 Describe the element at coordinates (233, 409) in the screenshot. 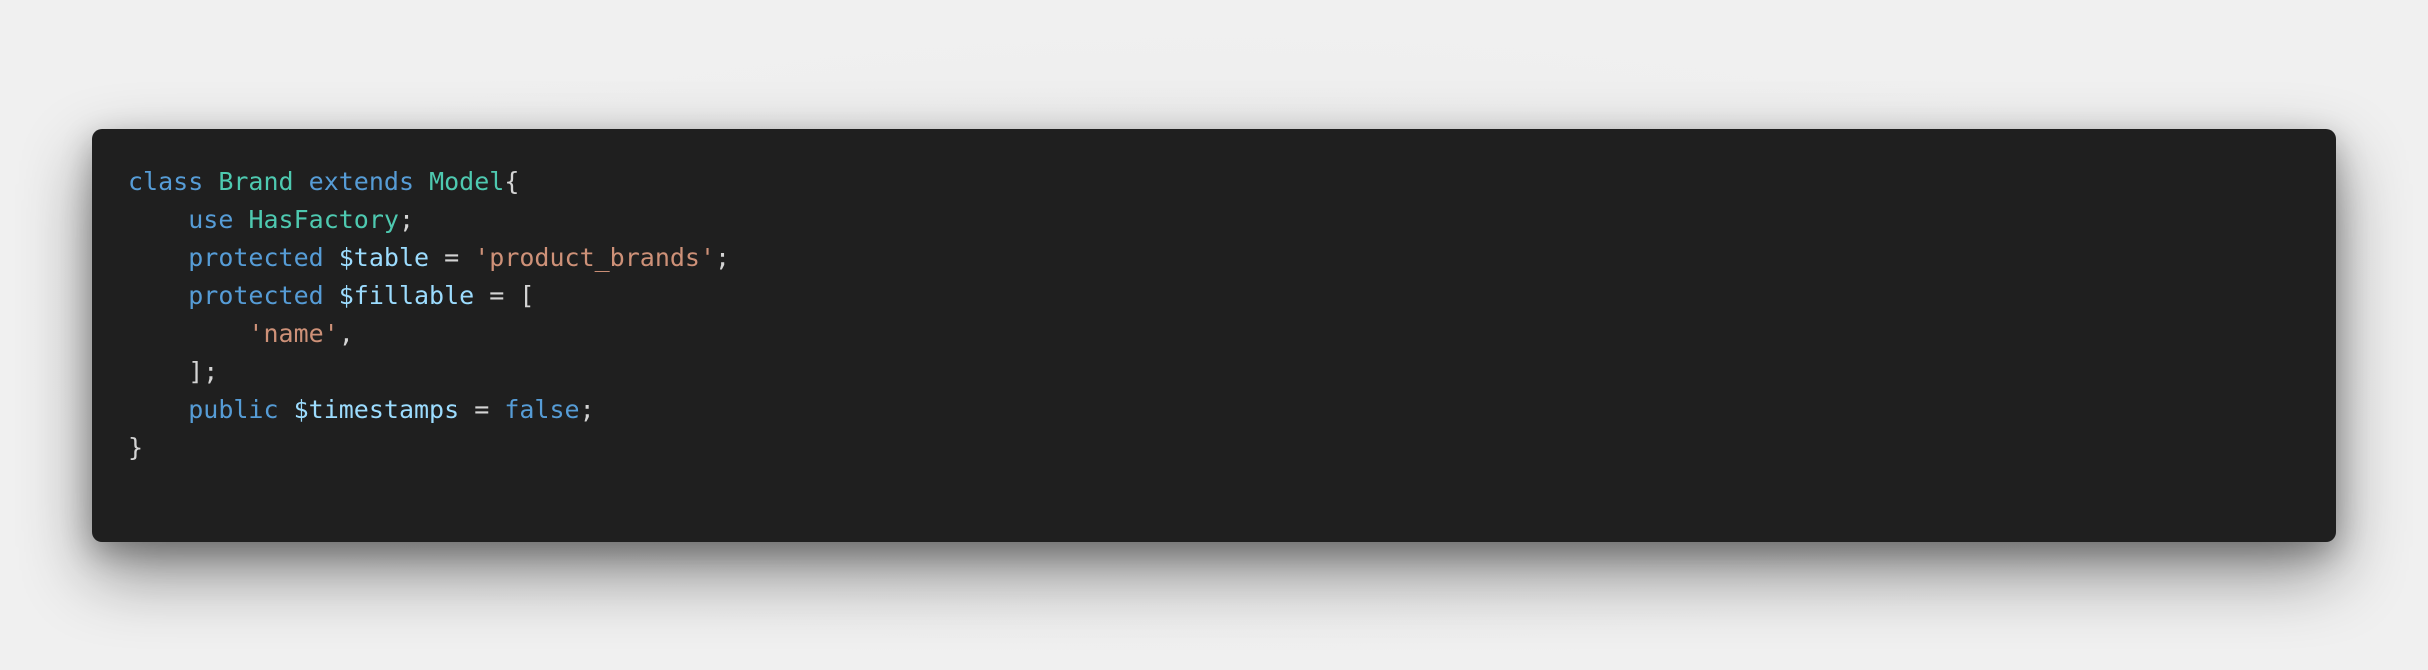

I see `code-token: public` at that location.